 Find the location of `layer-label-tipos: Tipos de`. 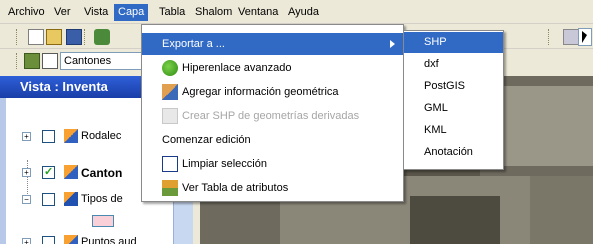

layer-label-tipos: Tipos de is located at coordinates (102, 199).